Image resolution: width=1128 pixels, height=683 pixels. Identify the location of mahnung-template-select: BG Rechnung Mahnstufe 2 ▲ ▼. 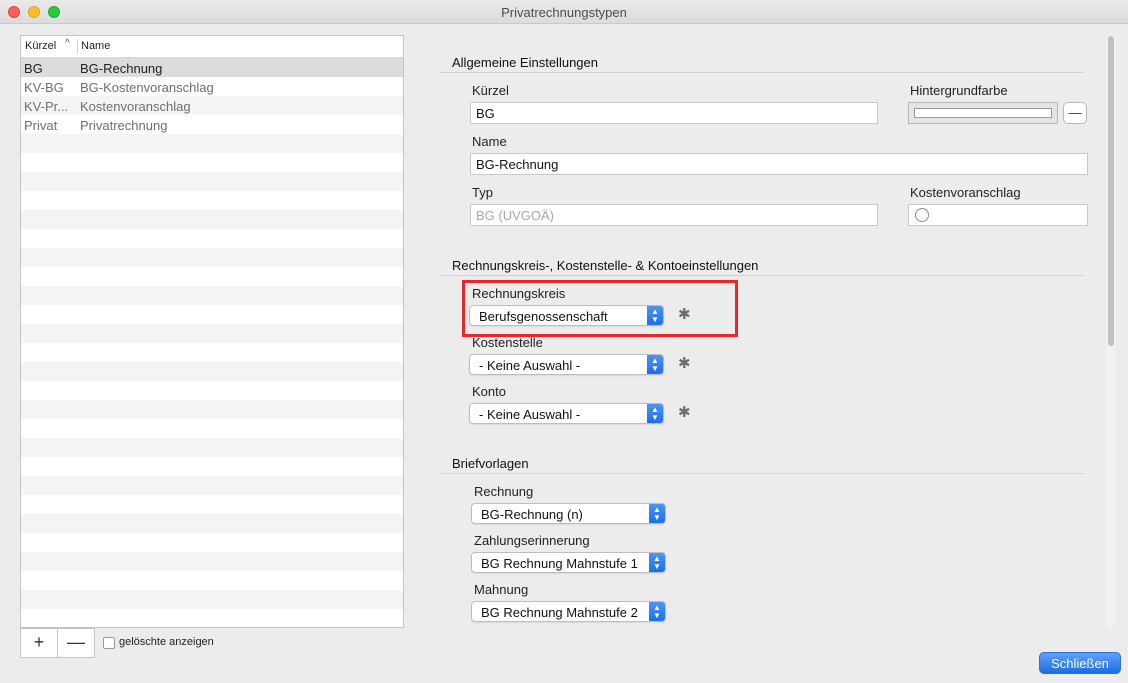
(568, 611).